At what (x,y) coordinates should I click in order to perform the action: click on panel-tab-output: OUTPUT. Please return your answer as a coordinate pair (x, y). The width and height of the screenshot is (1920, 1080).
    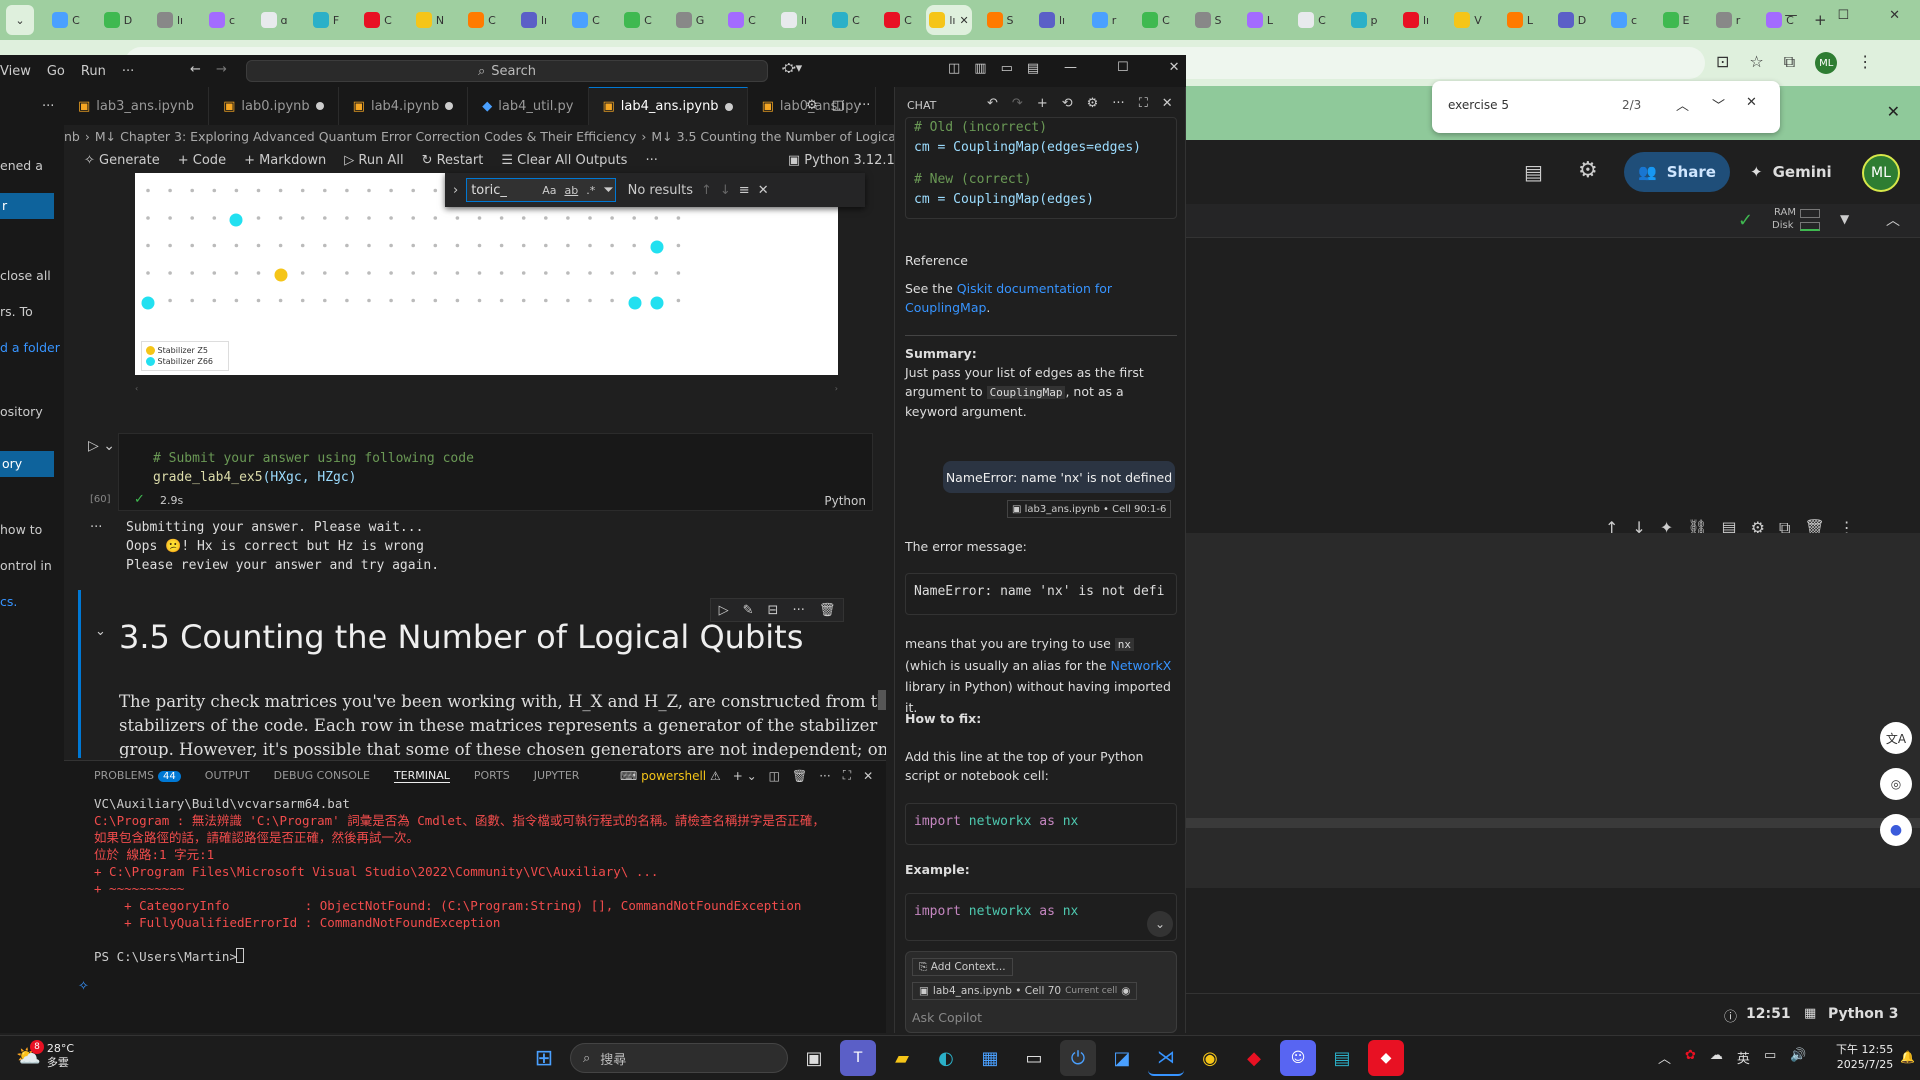
    Looking at the image, I should click on (227, 776).